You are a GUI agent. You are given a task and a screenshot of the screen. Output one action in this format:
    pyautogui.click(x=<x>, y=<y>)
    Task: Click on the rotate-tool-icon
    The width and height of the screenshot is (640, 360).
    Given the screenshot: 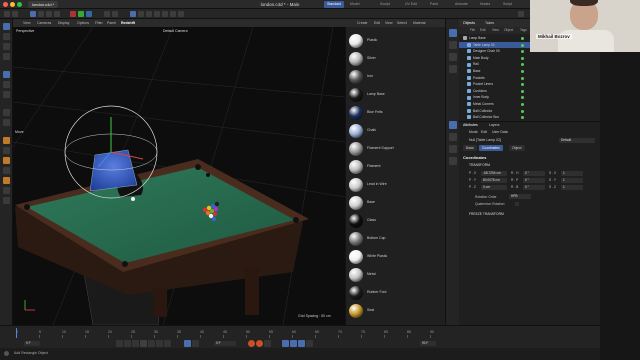 What is the action you would take?
    pyautogui.click(x=6, y=84)
    